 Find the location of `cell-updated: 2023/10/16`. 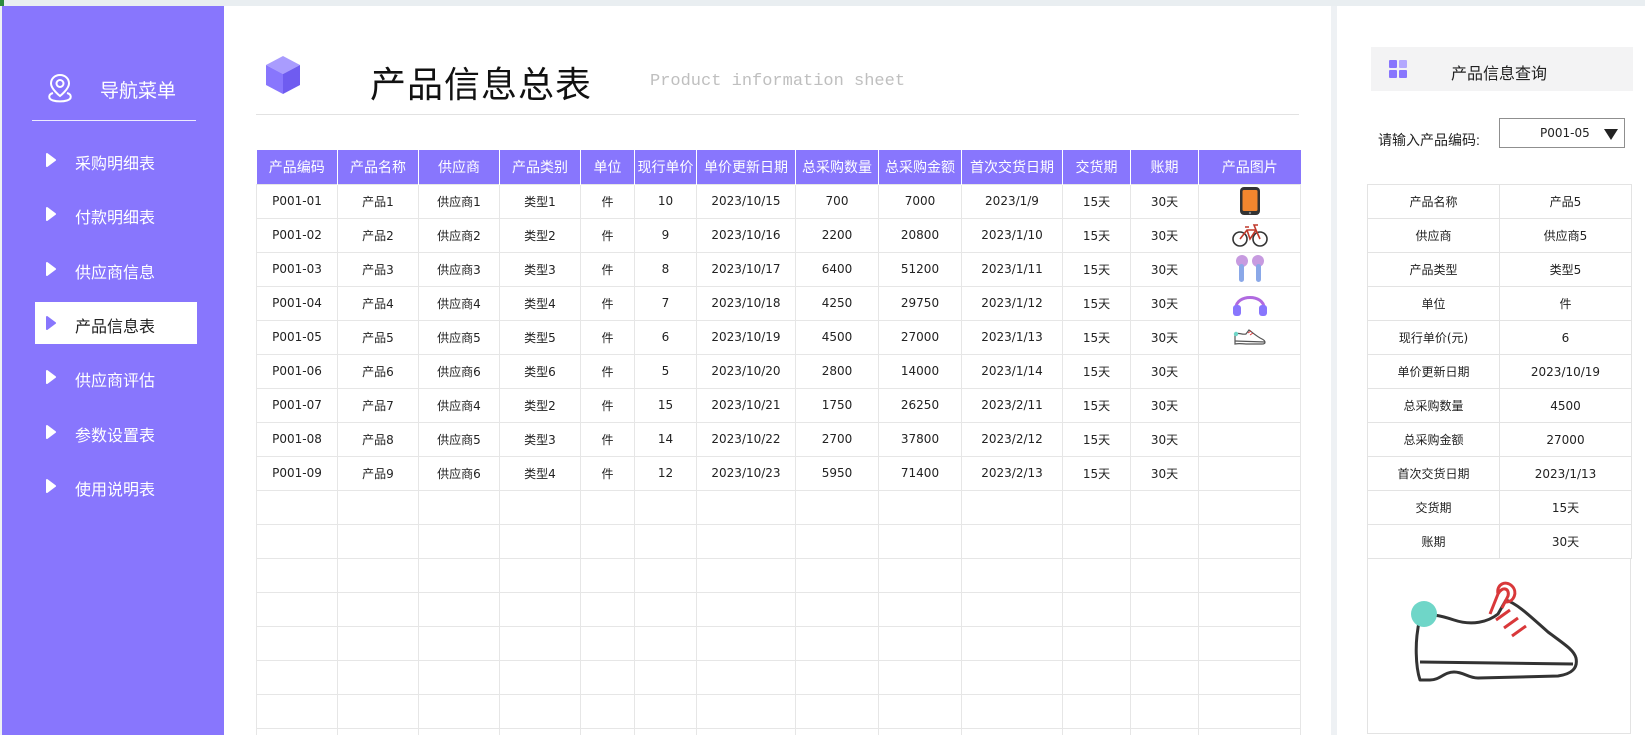

cell-updated: 2023/10/16 is located at coordinates (746, 235).